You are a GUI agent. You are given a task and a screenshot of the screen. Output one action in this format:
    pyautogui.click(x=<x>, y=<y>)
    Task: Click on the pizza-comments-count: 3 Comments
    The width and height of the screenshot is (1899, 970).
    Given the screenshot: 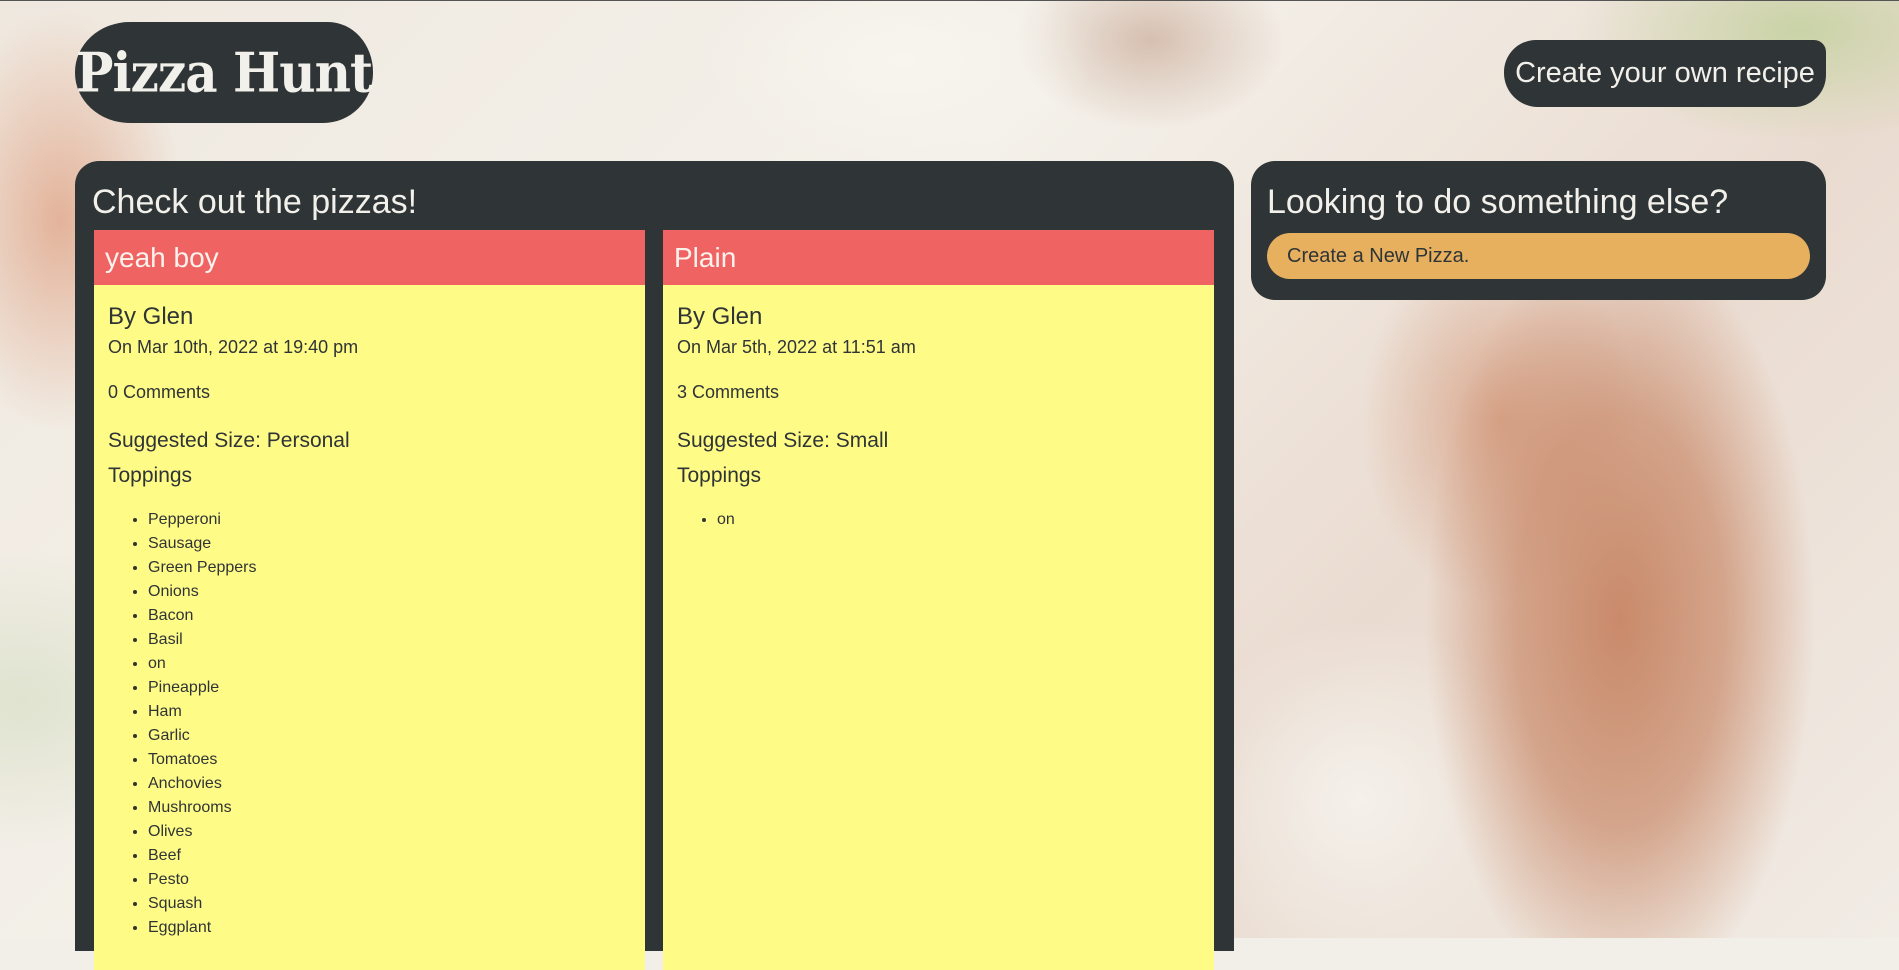 What is the action you would take?
    pyautogui.click(x=728, y=392)
    